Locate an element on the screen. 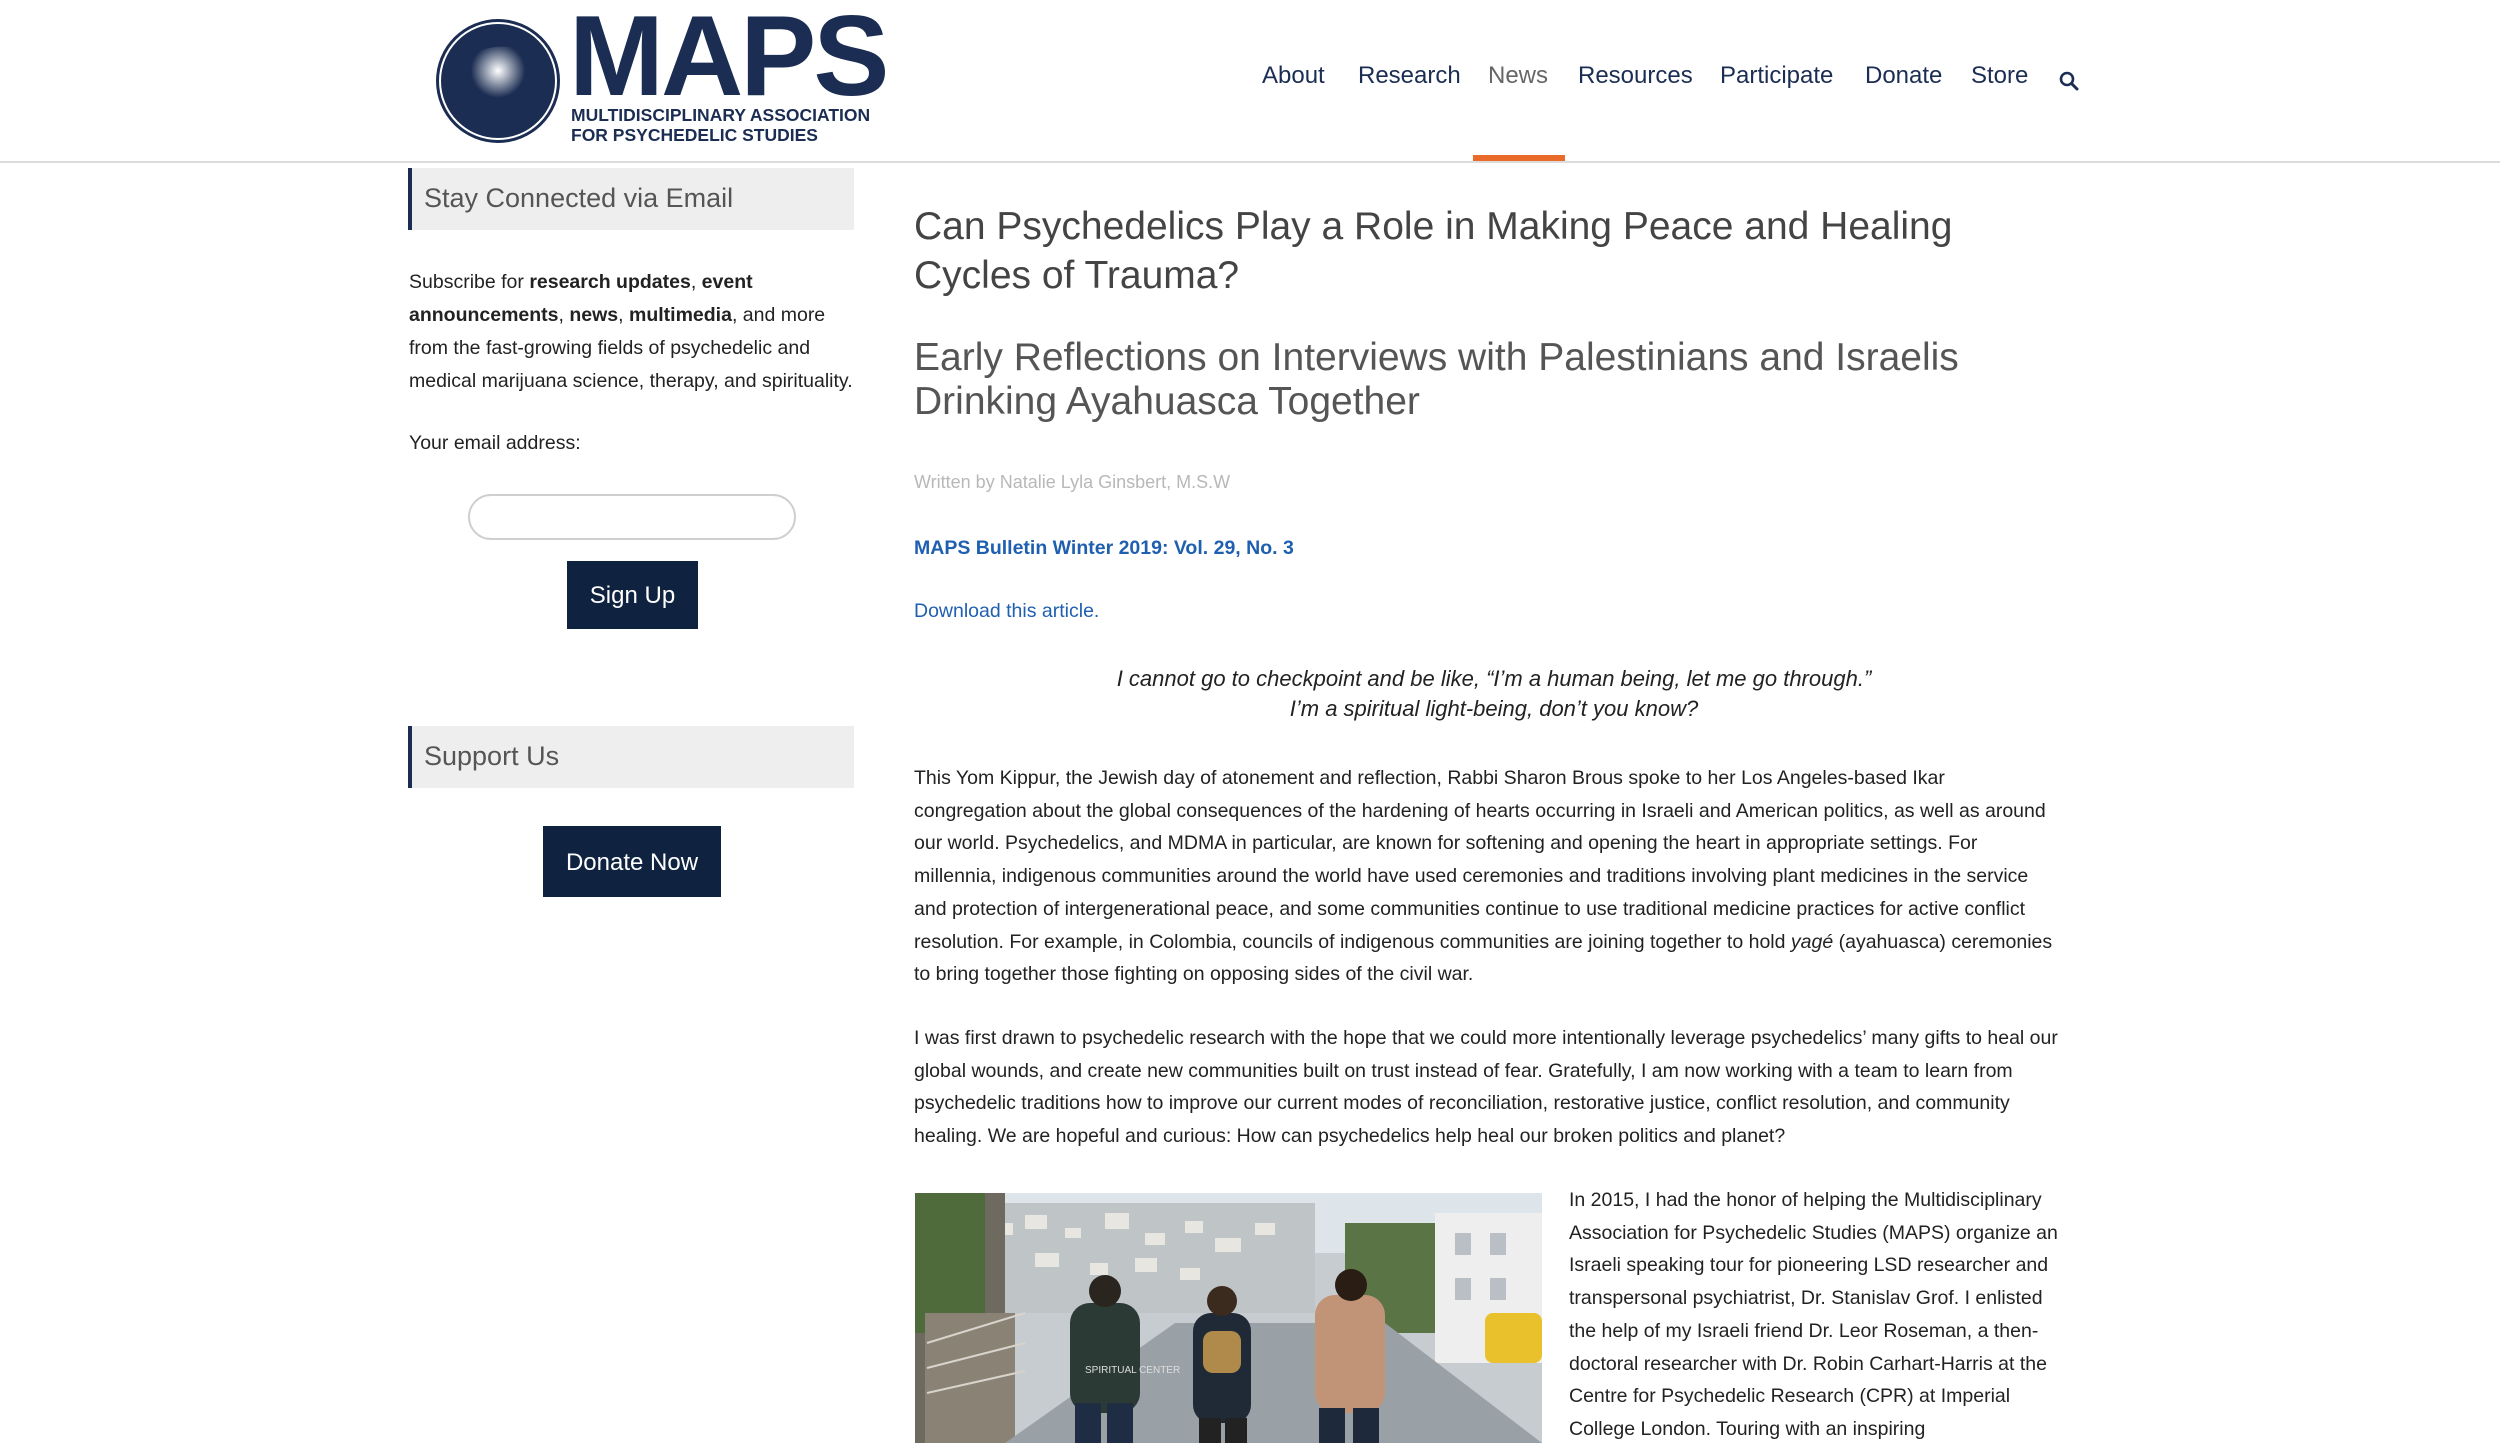 The width and height of the screenshot is (2500, 1446). email-widget-title-text: Stay Connected via Email is located at coordinates (579, 198).